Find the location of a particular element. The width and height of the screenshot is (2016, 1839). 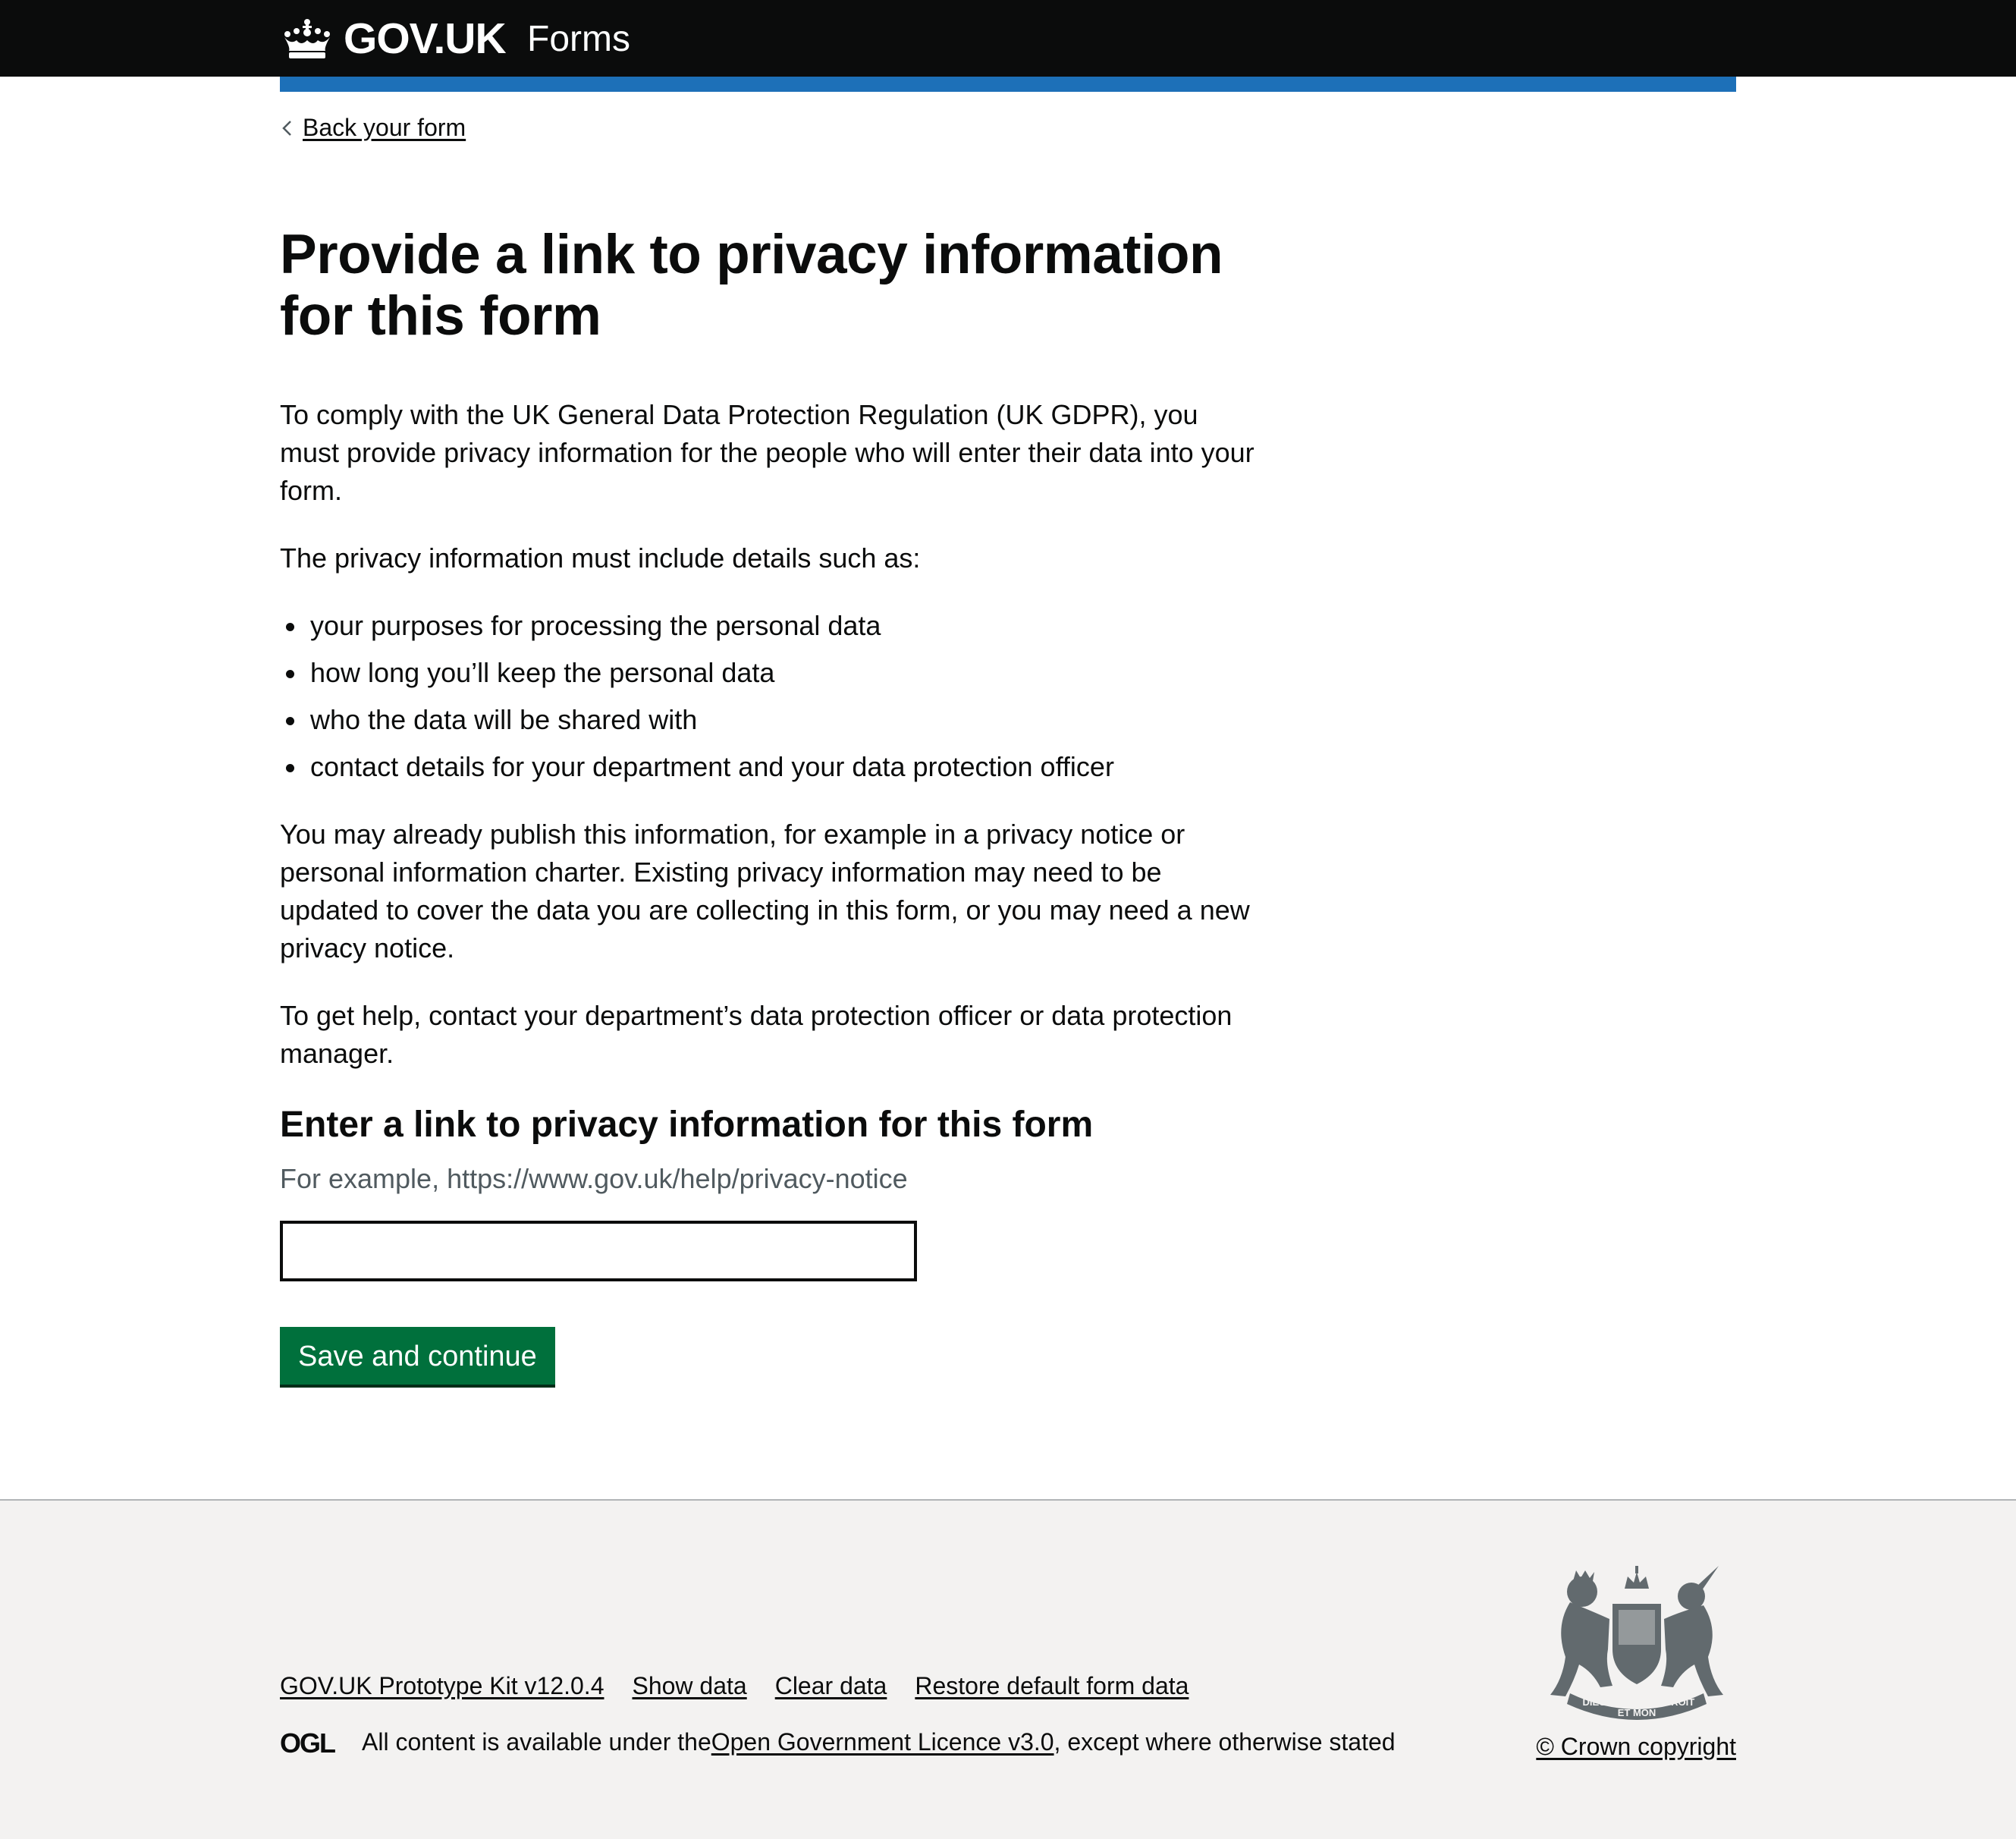

govuk-logotype: GOV.UK is located at coordinates (425, 38).